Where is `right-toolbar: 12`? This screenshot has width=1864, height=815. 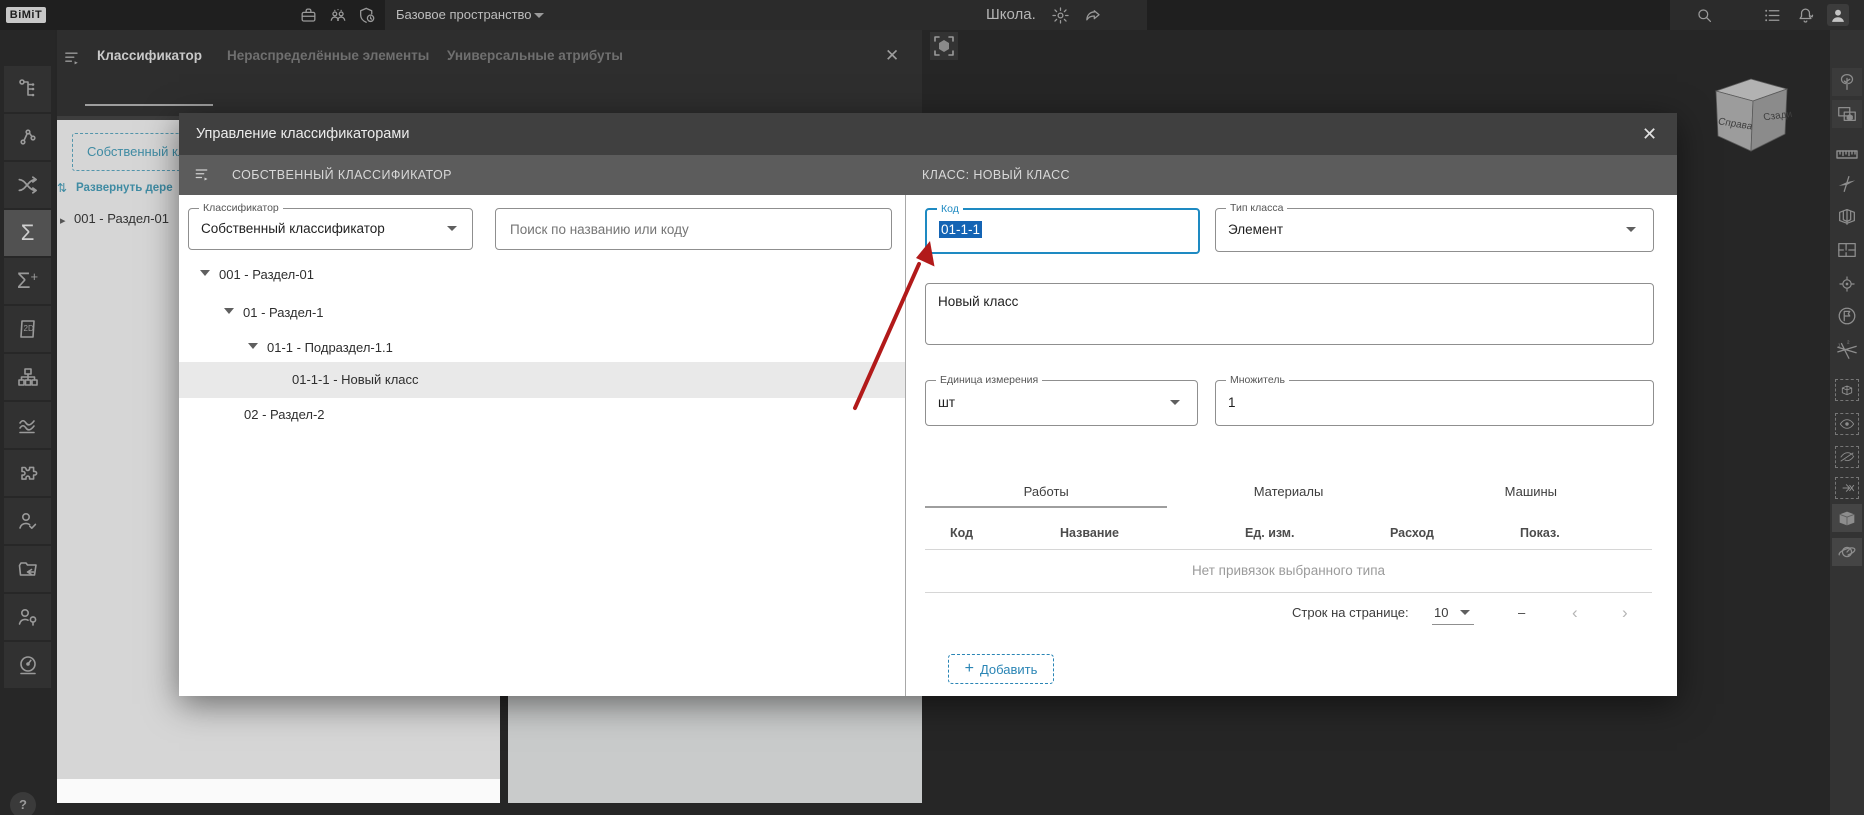
right-toolbar: 12 is located at coordinates (1847, 422).